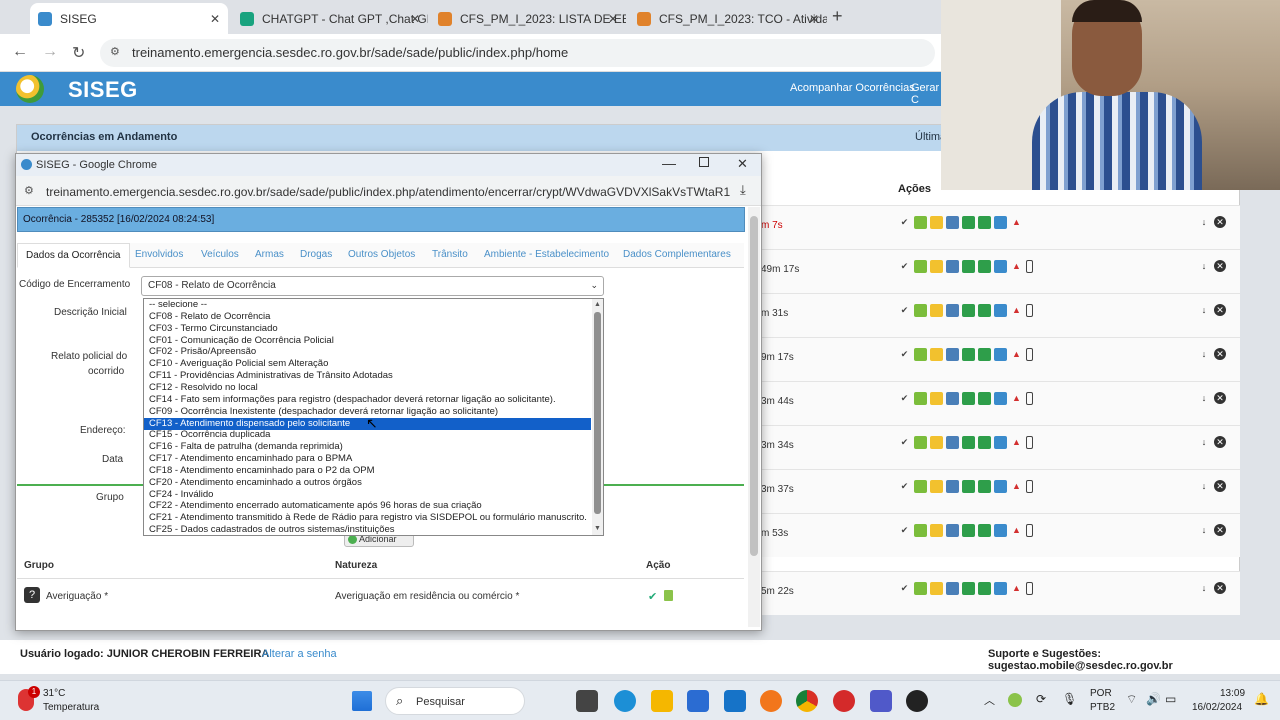 This screenshot has height=720, width=1280. I want to click on dropdown-option: CF12 - Resolvido no local, so click(203, 388).